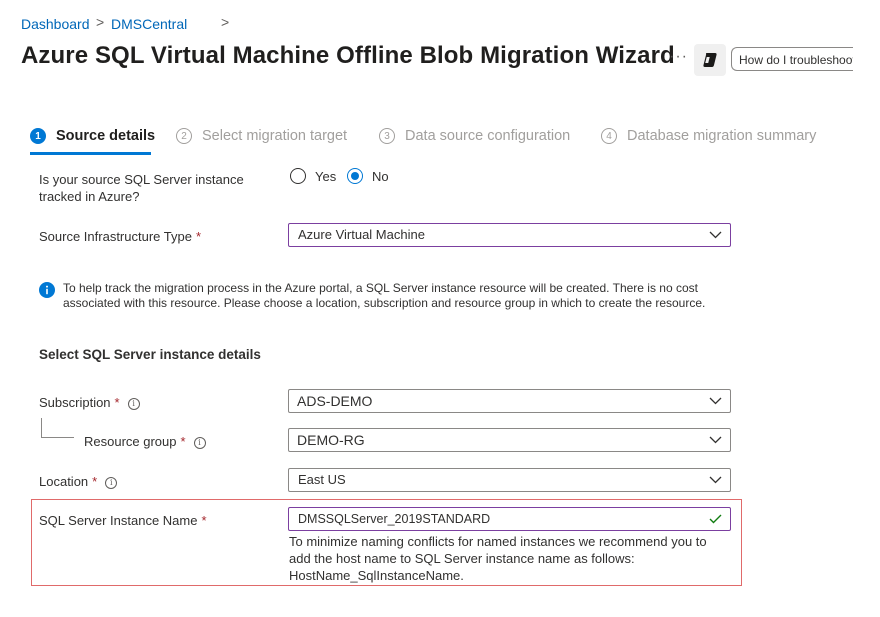  I want to click on tree-connector, so click(57, 428).